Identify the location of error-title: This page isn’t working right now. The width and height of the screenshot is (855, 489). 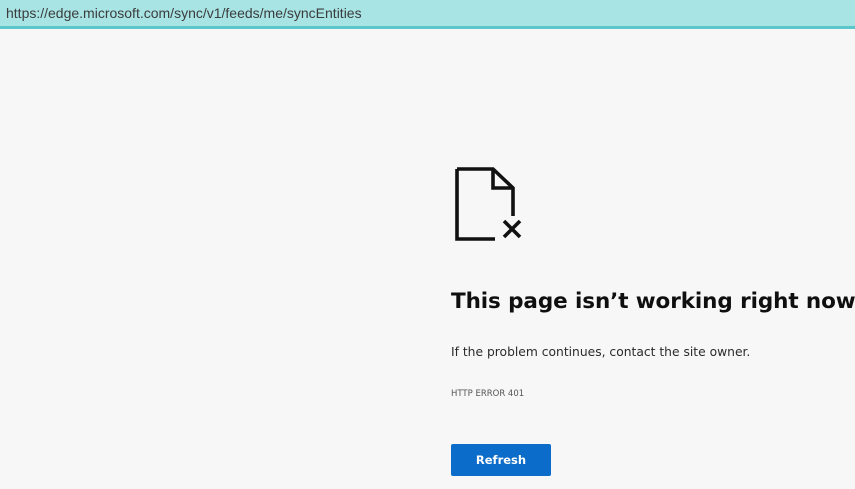
(653, 301).